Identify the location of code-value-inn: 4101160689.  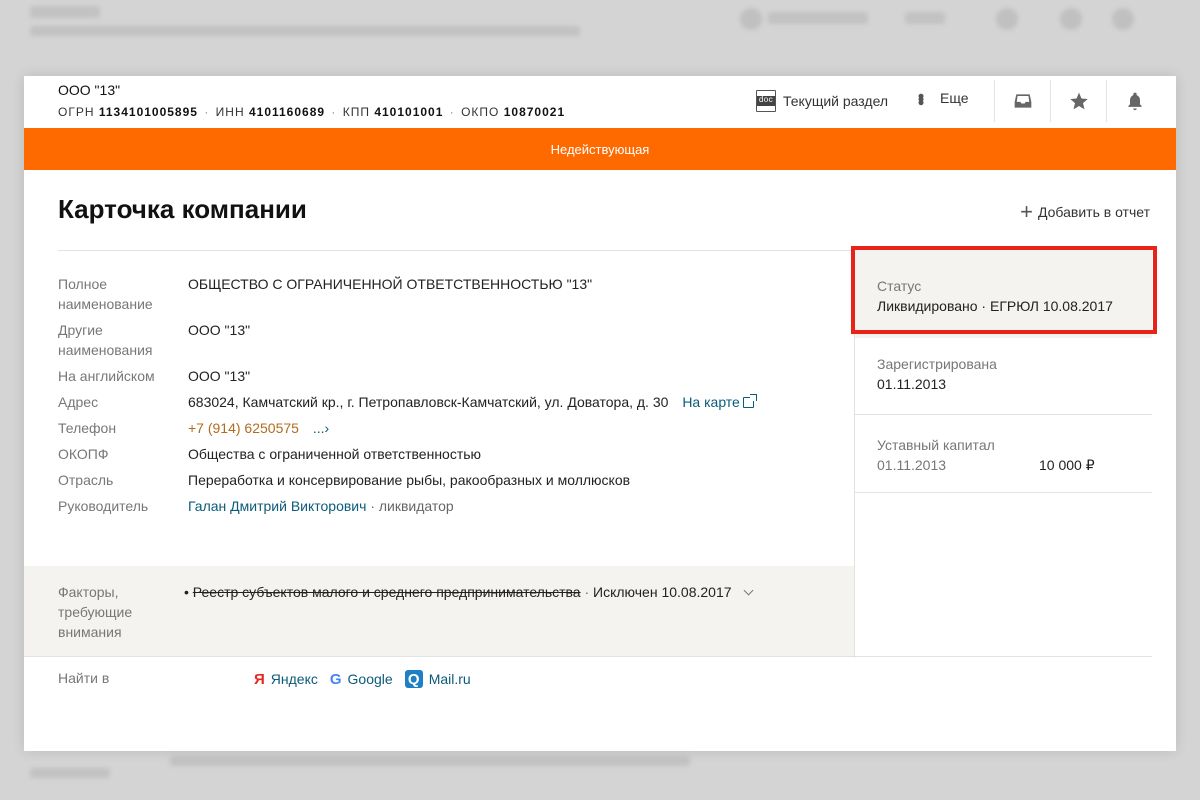
(287, 112).